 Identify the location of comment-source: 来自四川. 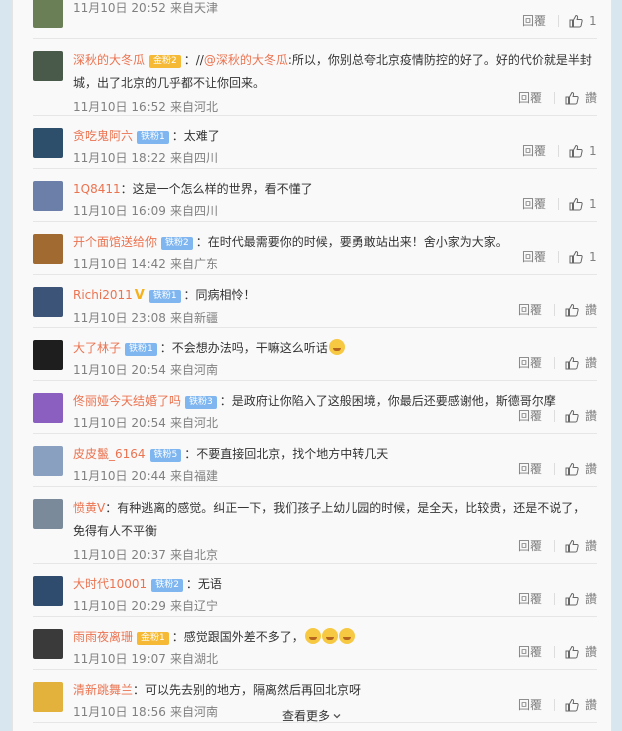
(193, 158).